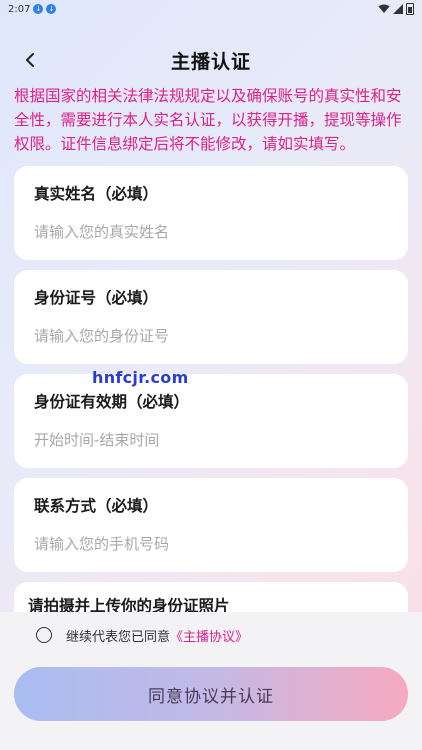  What do you see at coordinates (96, 298) in the screenshot?
I see `id-number-label: 身份证号（必填）` at bounding box center [96, 298].